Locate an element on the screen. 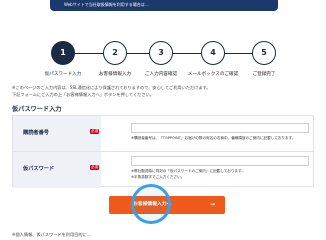 This screenshot has height=240, width=326. arrow-right-icon: → is located at coordinates (212, 204).